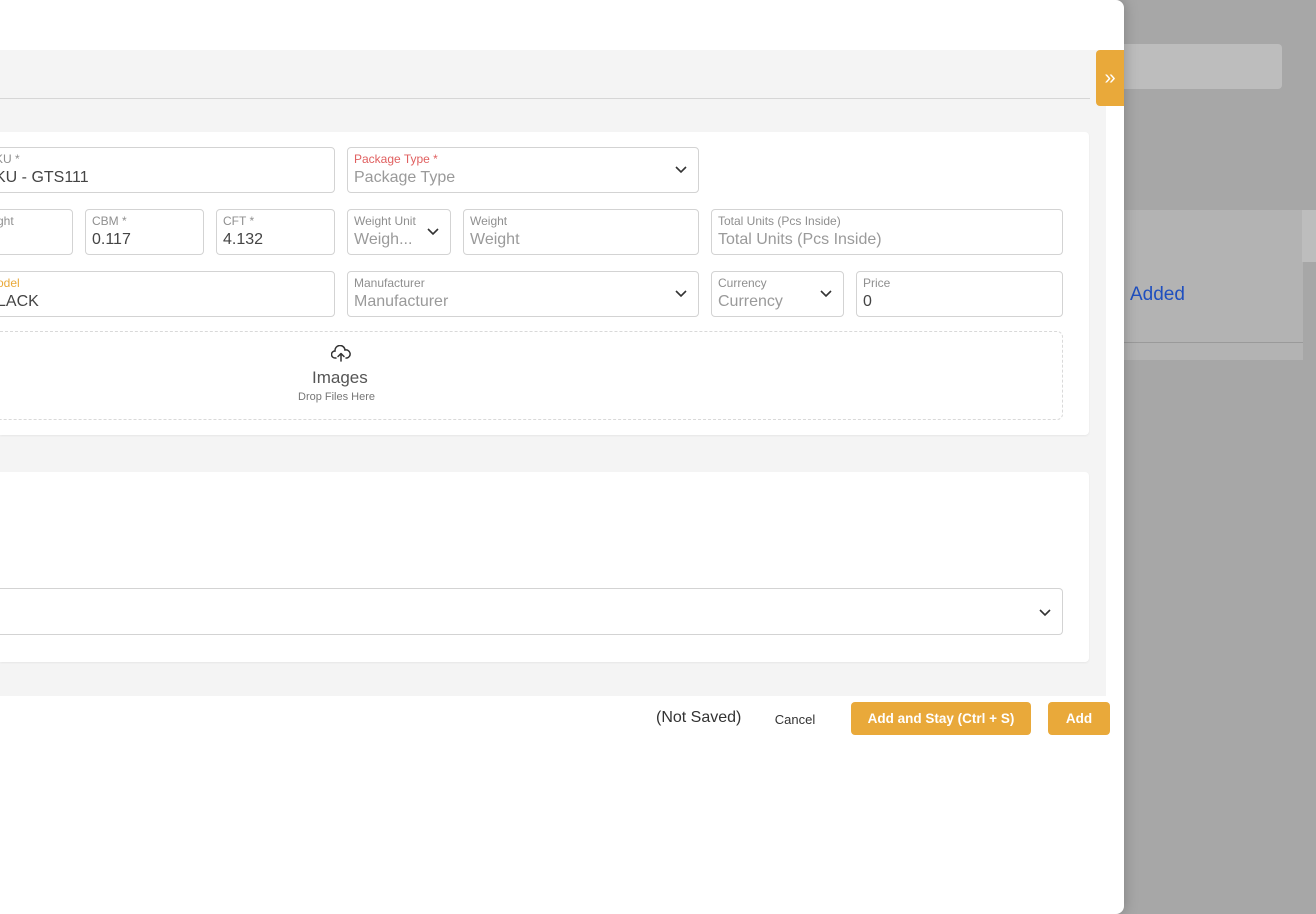 This screenshot has width=1316, height=914. Describe the element at coordinates (1157, 294) in the screenshot. I see `background-status-text: Added` at that location.